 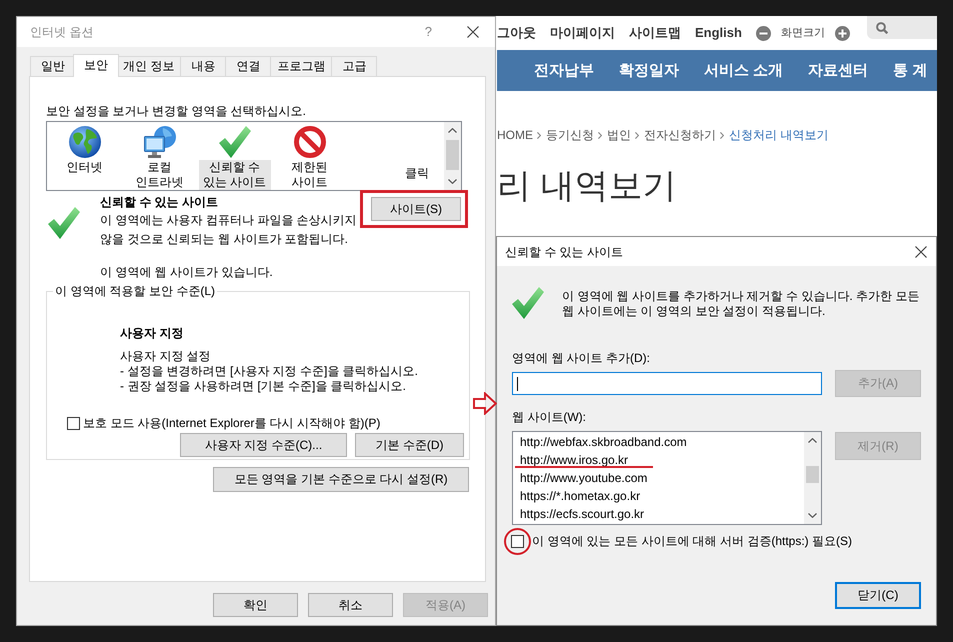 I want to click on level-detail: - 권장 설정을 사용하려면 [기본 수준]을 클릭하십시오., so click(x=264, y=386).